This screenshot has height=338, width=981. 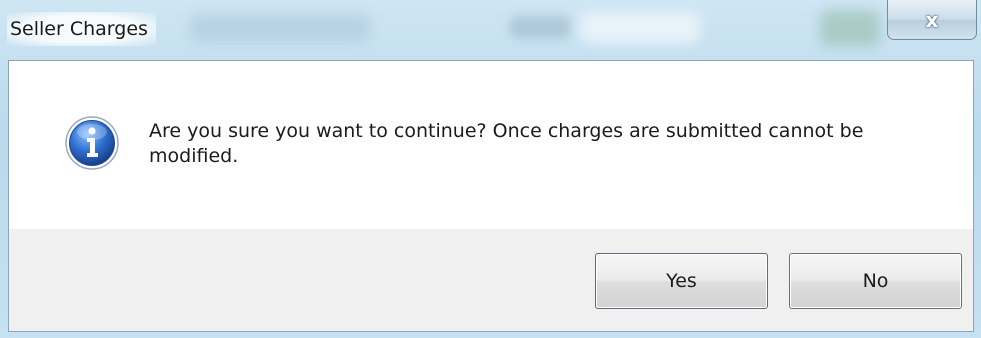 What do you see at coordinates (81, 29) in the screenshot?
I see `window-title: Seller Charges` at bounding box center [81, 29].